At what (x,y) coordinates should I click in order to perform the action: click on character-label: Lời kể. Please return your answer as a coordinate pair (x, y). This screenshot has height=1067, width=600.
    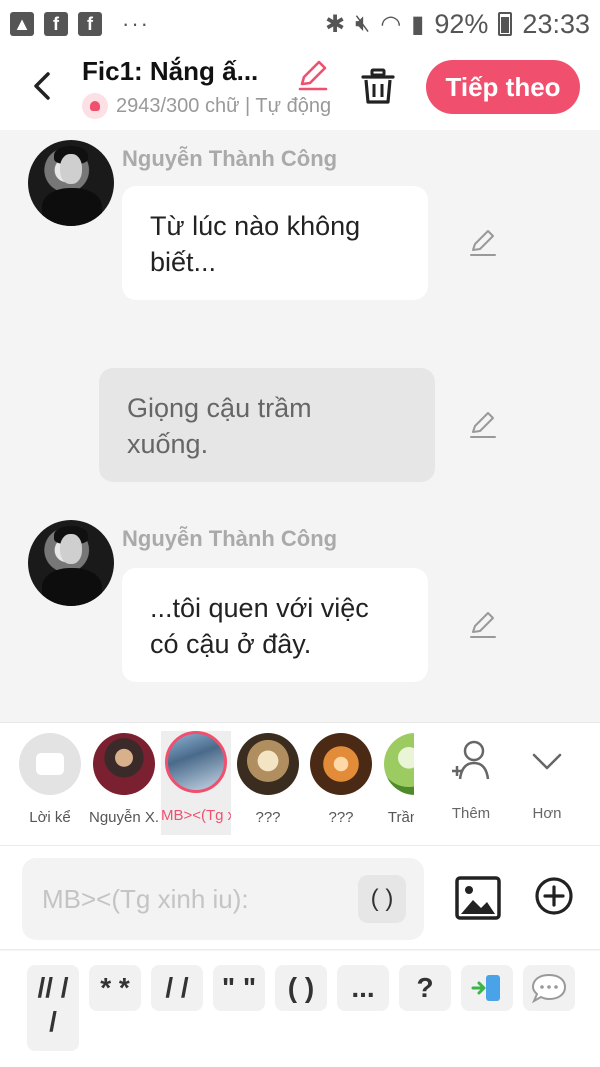
    Looking at the image, I should click on (50, 817).